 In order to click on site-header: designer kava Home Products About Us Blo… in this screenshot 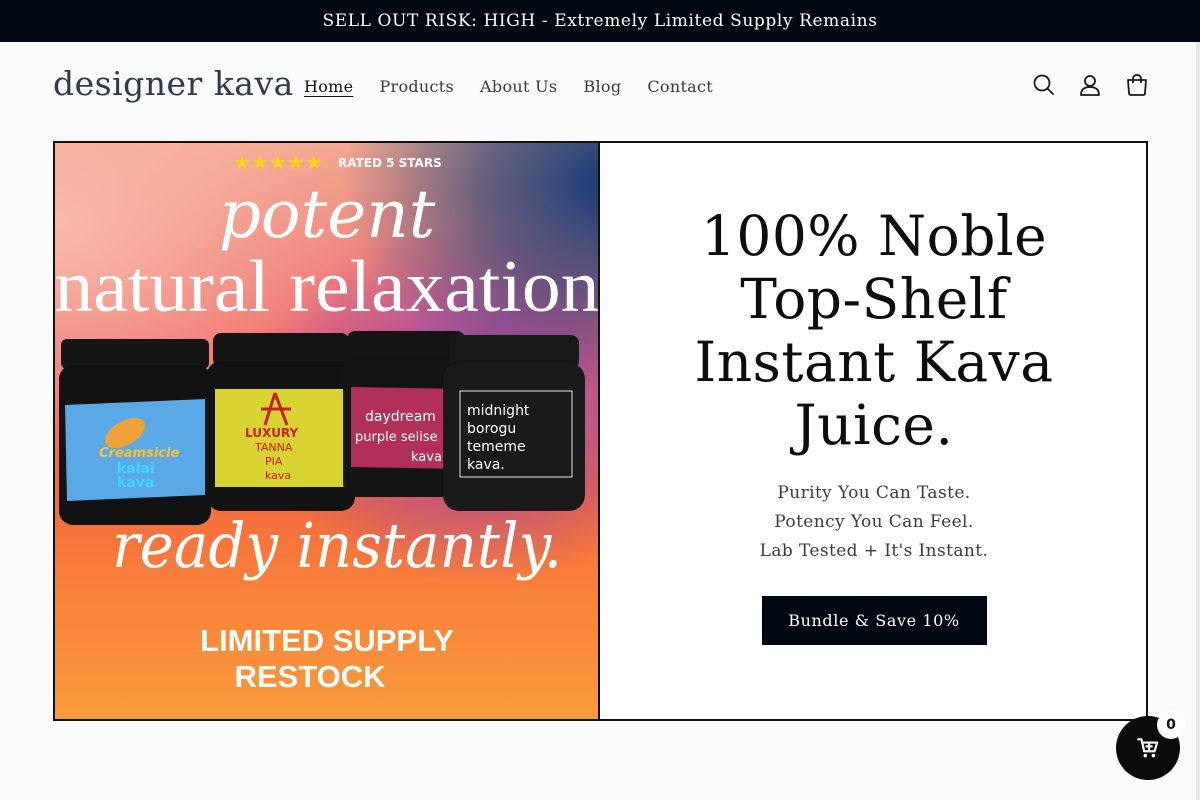, I will do `click(600, 86)`.